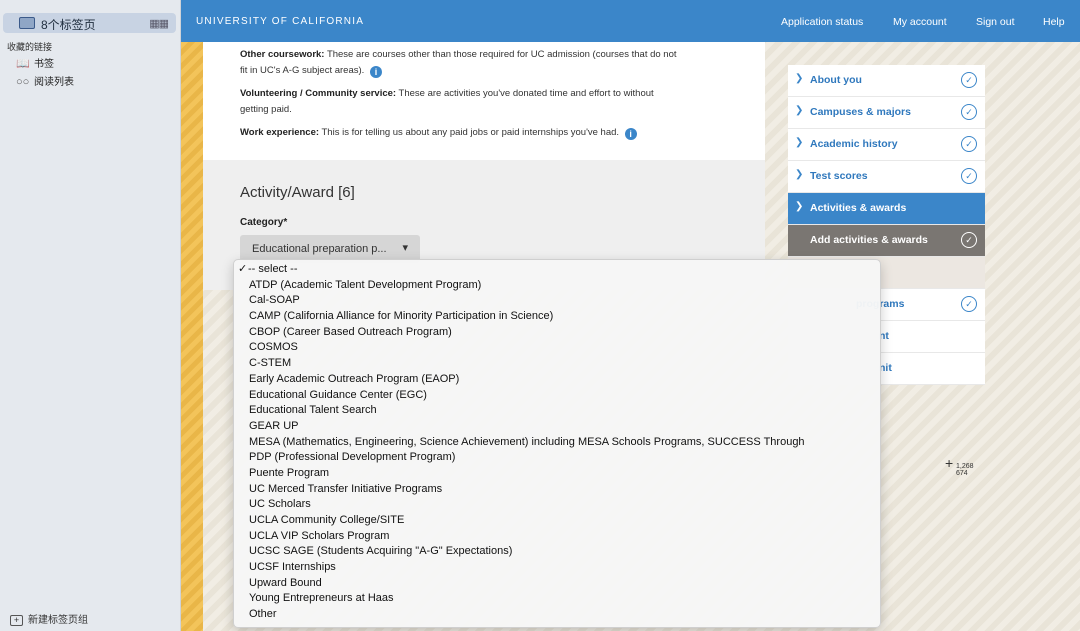 The height and width of the screenshot is (631, 1080). What do you see at coordinates (557, 427) in the screenshot?
I see `dropdown-option: GEAR UP` at bounding box center [557, 427].